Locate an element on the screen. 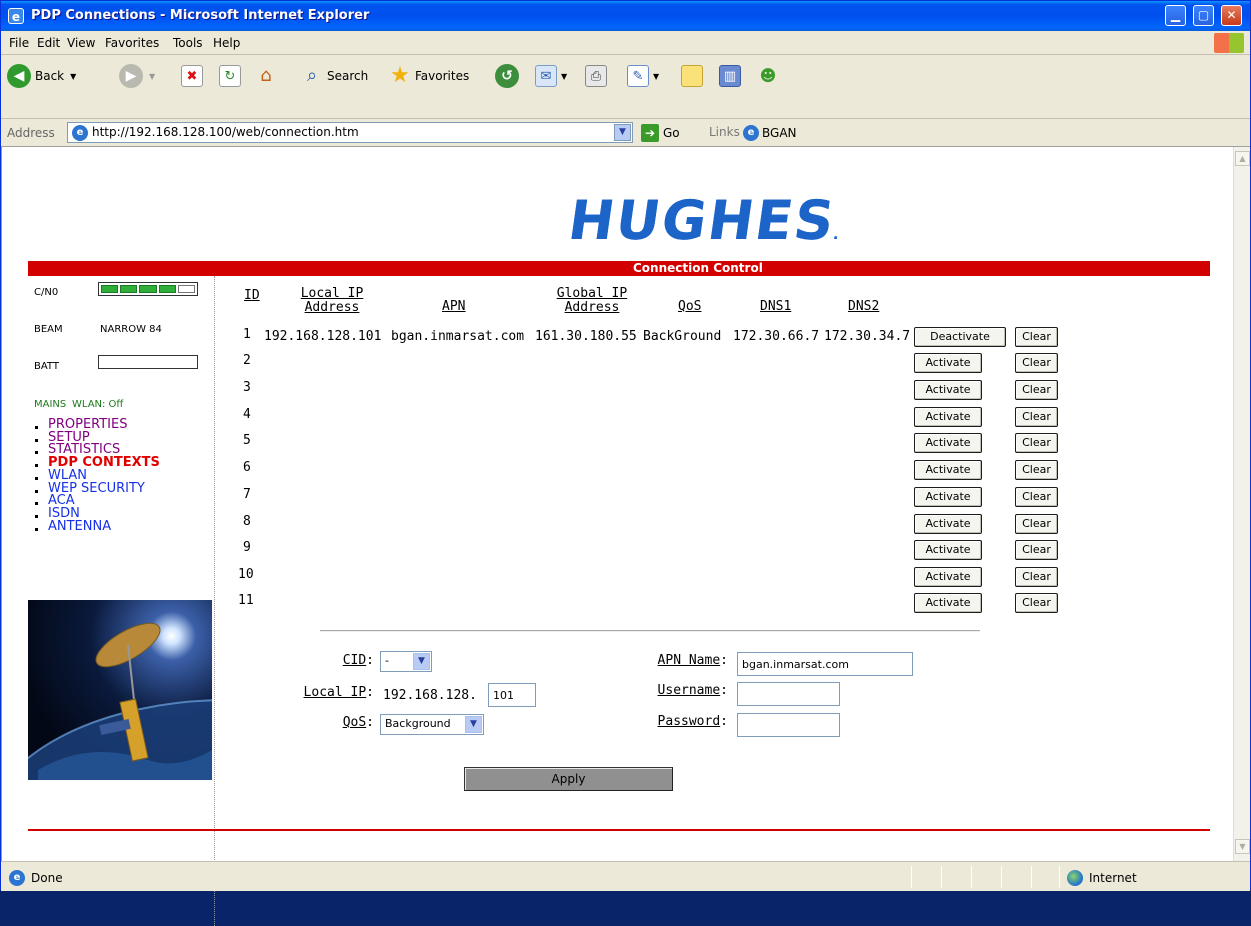  close-button: ✕ is located at coordinates (1231, 15).